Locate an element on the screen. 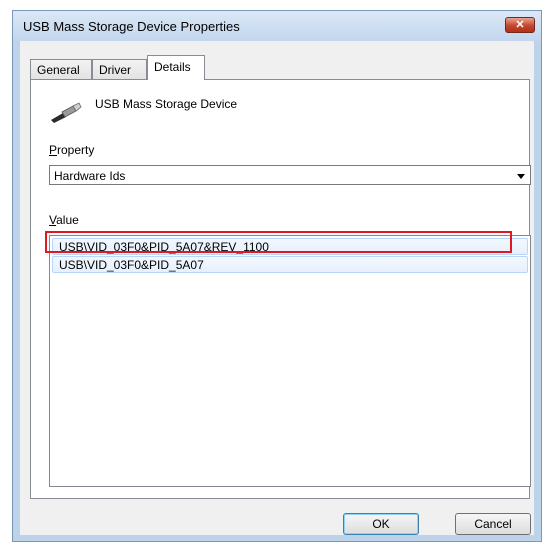 The image size is (553, 543). property-dropdown: Hardware Ids is located at coordinates (290, 175).